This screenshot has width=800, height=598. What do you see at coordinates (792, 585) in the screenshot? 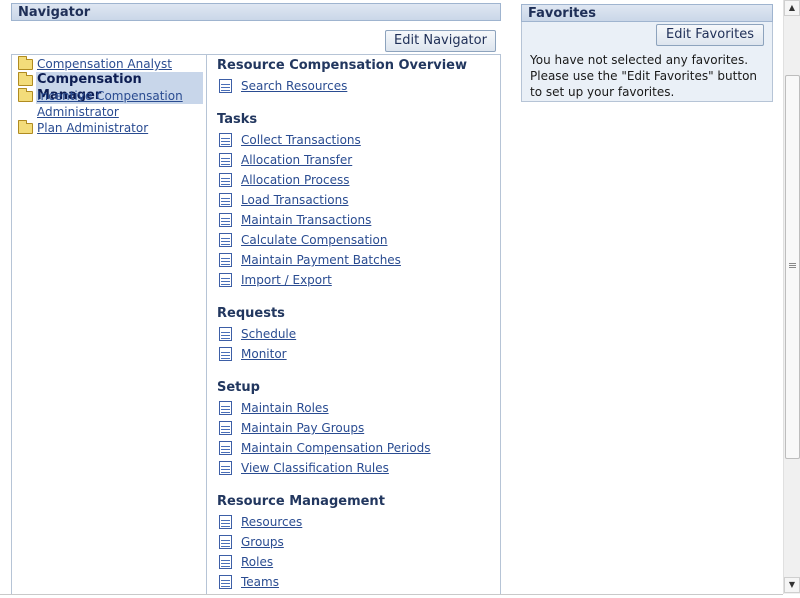
I see `scroll-down-arrow-icon: ▼` at bounding box center [792, 585].